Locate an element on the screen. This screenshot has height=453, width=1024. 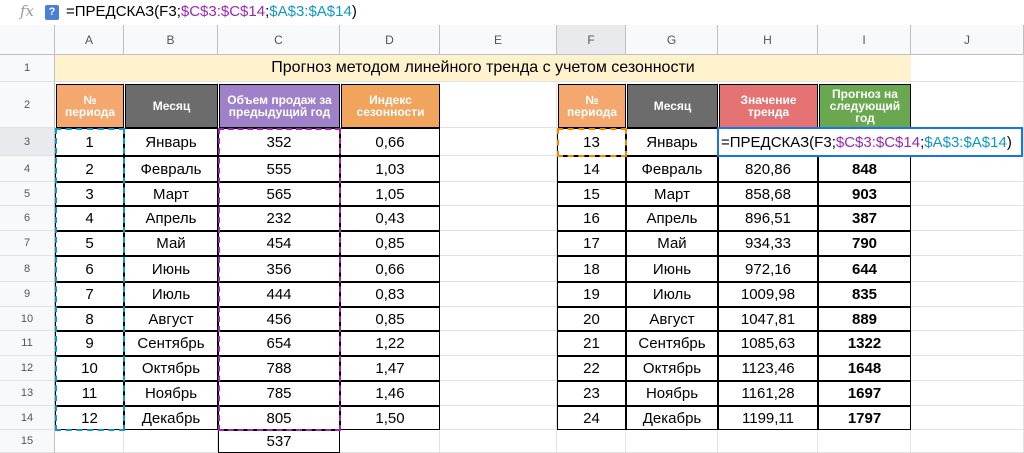
row-header-3: 3 is located at coordinates (27, 142).